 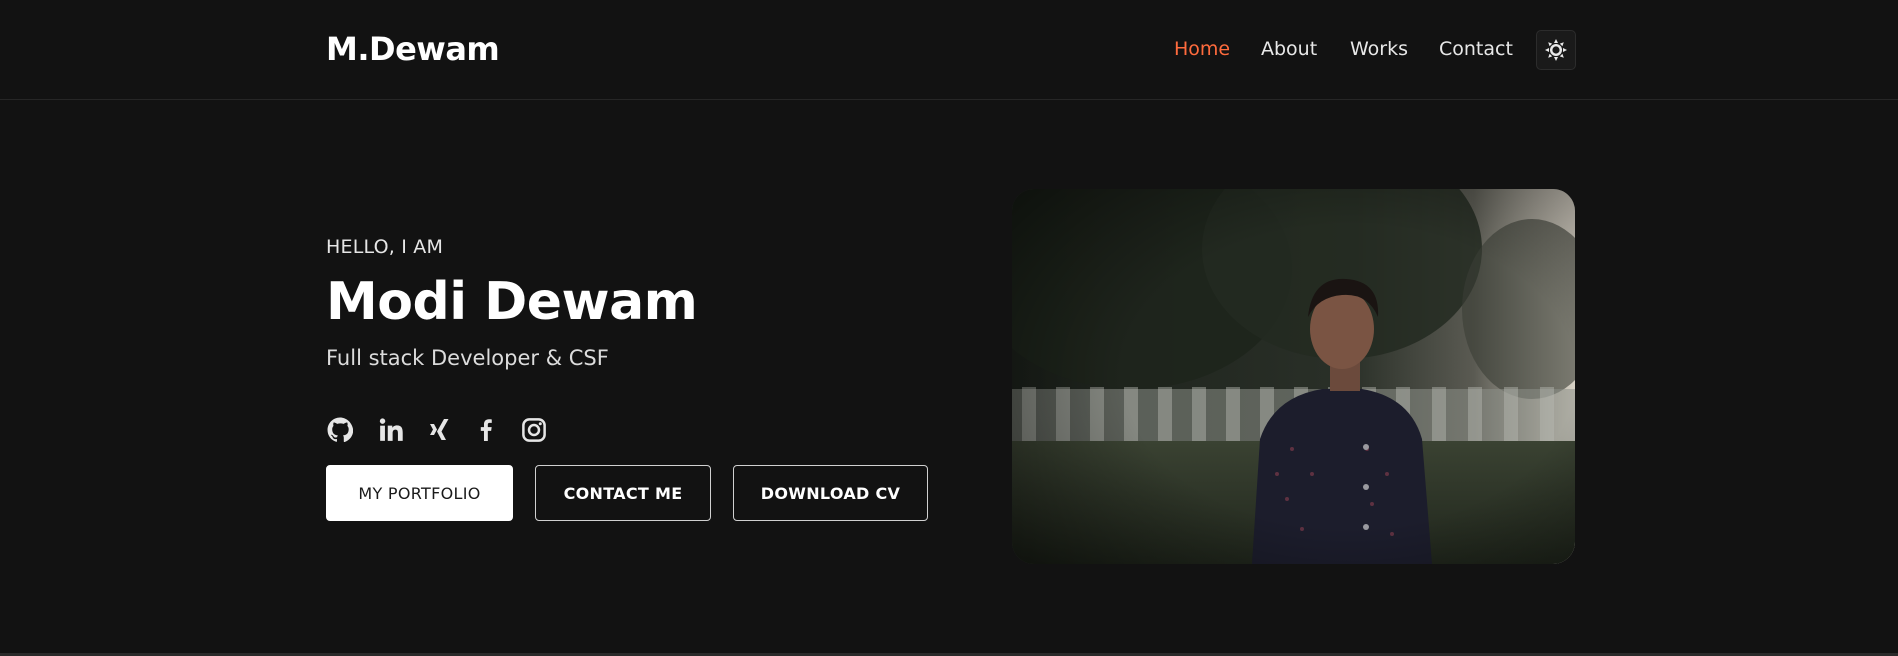 I want to click on nav-link-contact: Contact, so click(x=1476, y=49).